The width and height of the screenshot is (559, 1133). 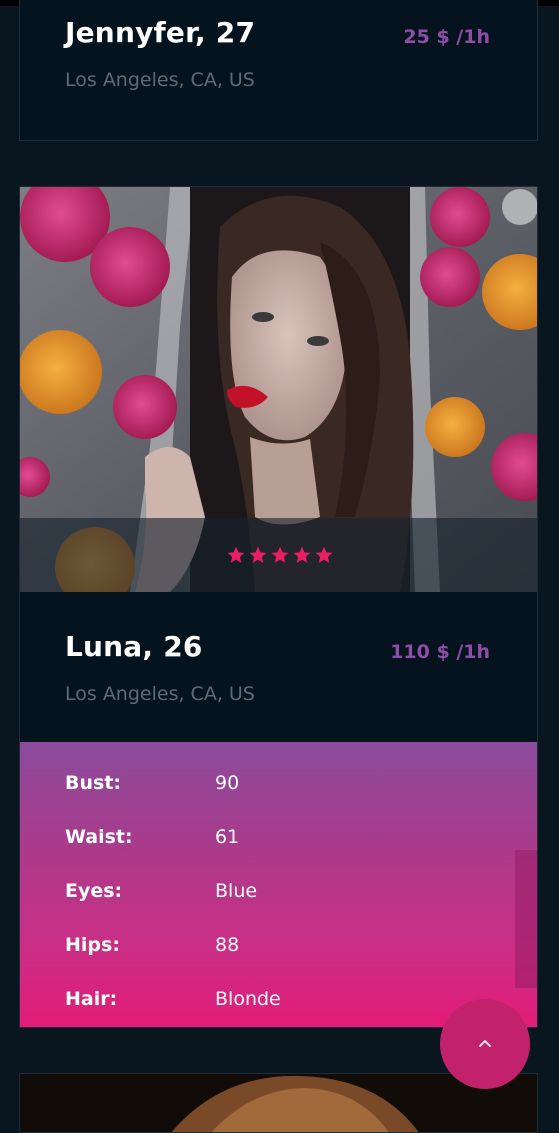 What do you see at coordinates (227, 837) in the screenshot?
I see `spec-value: 61` at bounding box center [227, 837].